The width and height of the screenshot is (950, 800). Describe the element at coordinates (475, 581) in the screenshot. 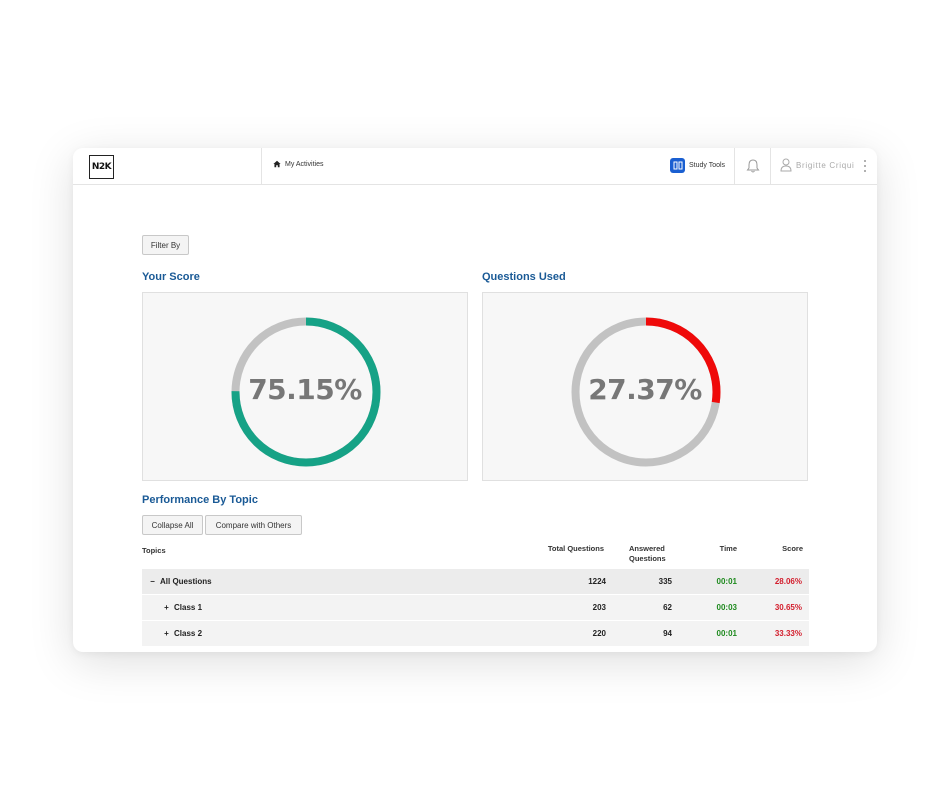

I see `table-row: − All Questions 1224 335 00:01 28.06%` at that location.